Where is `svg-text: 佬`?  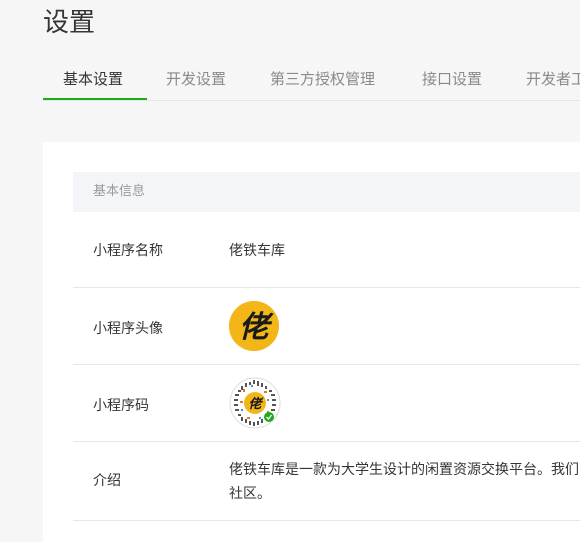
svg-text: 佬 is located at coordinates (256, 327).